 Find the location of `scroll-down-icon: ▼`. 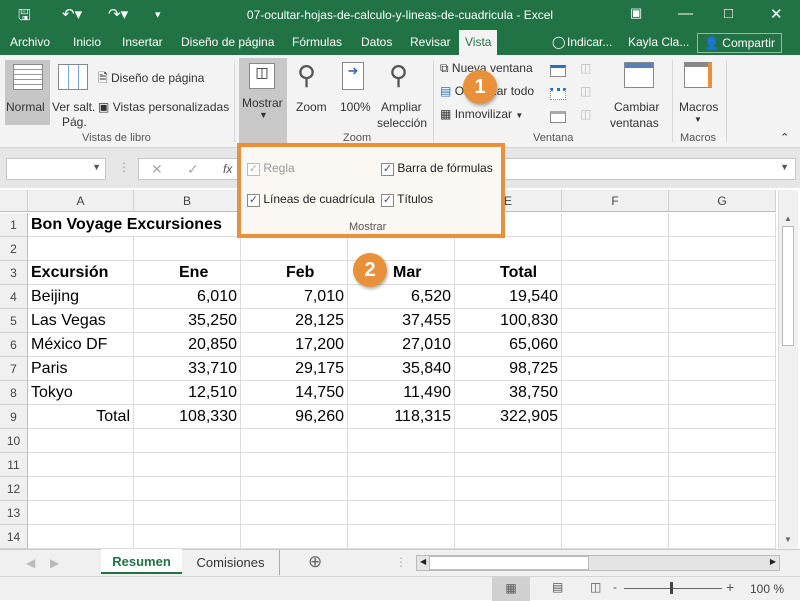

scroll-down-icon: ▼ is located at coordinates (788, 539).